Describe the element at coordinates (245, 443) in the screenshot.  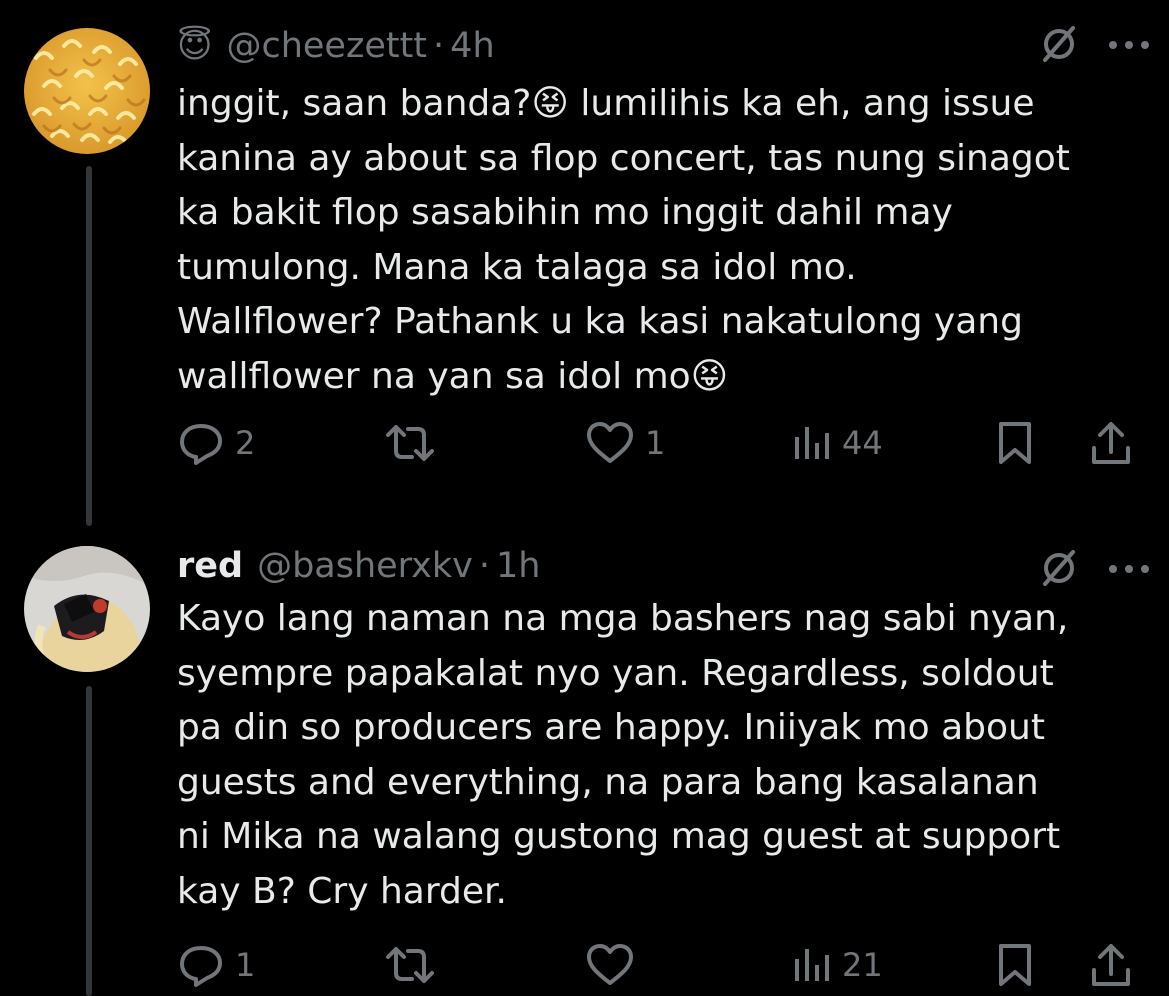
I see `reply-count: 2` at that location.